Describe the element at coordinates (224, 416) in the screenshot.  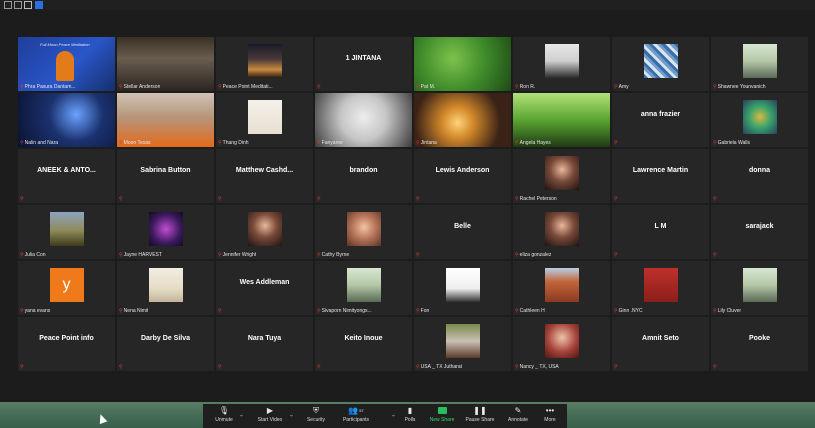
I see `unmute-button: 🎙 Unmute` at that location.